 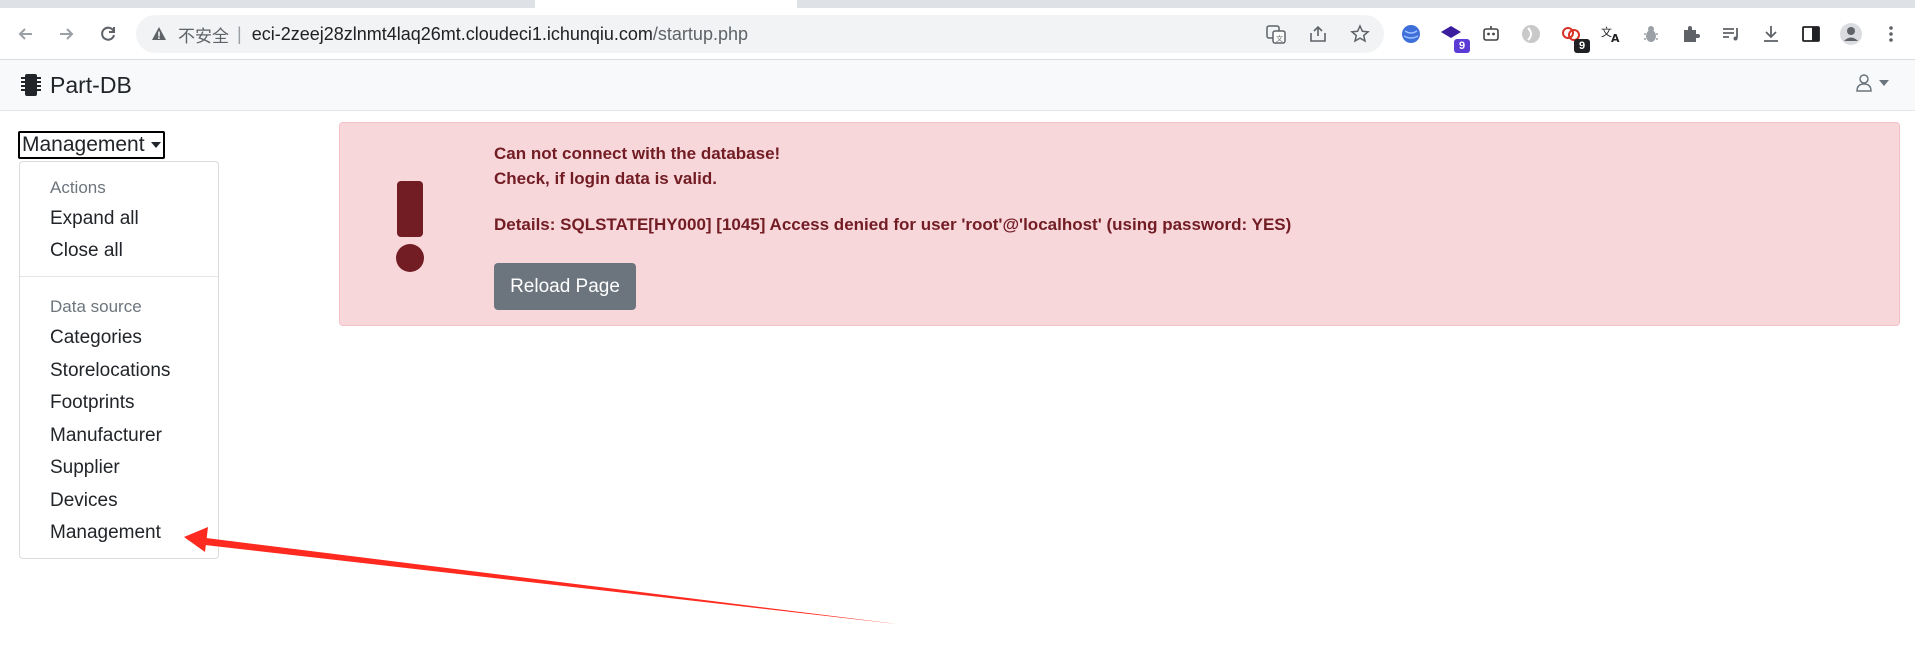 I want to click on translate-page-icon: 文, so click(x=1276, y=34).